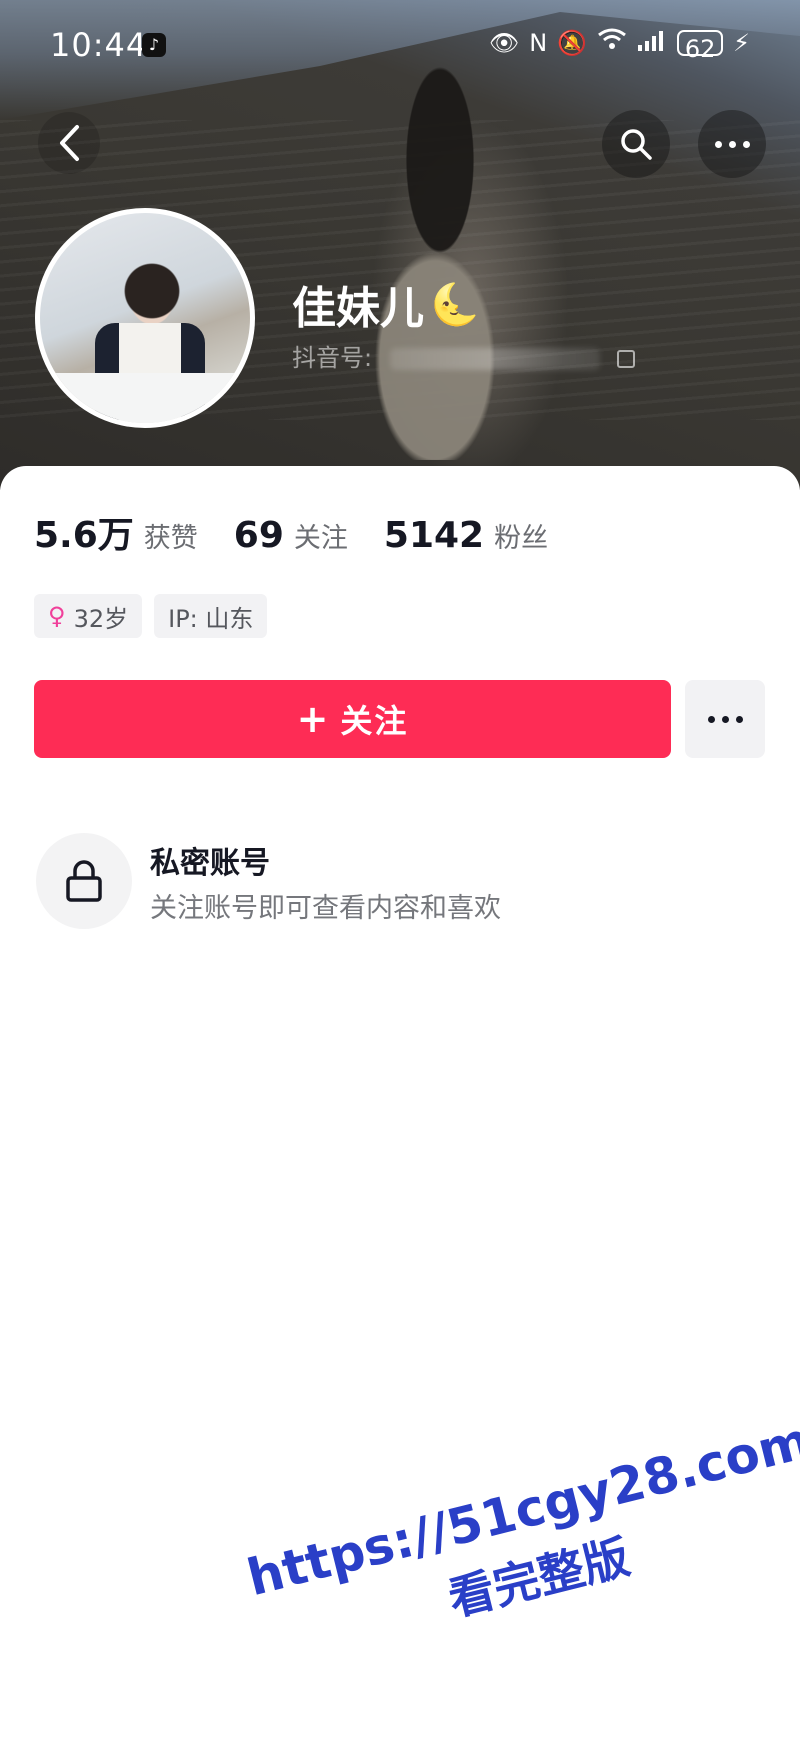  I want to click on female-icon: ♀, so click(57, 616).